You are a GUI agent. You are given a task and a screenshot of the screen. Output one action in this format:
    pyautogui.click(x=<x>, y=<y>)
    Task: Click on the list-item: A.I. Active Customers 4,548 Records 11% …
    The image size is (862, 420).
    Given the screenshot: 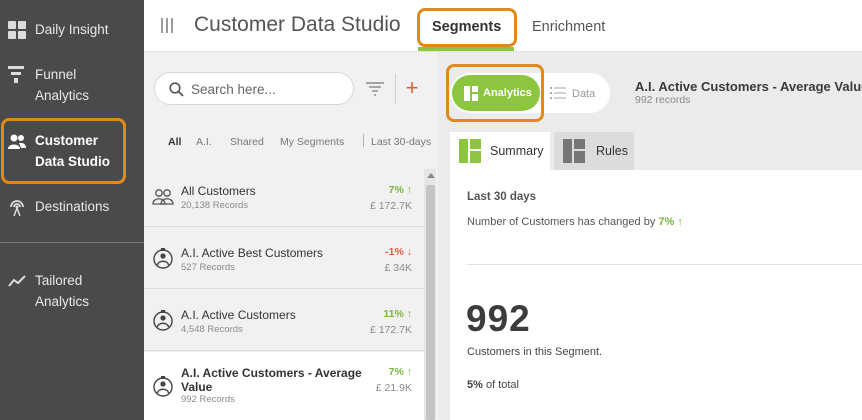 What is the action you would take?
    pyautogui.click(x=284, y=320)
    